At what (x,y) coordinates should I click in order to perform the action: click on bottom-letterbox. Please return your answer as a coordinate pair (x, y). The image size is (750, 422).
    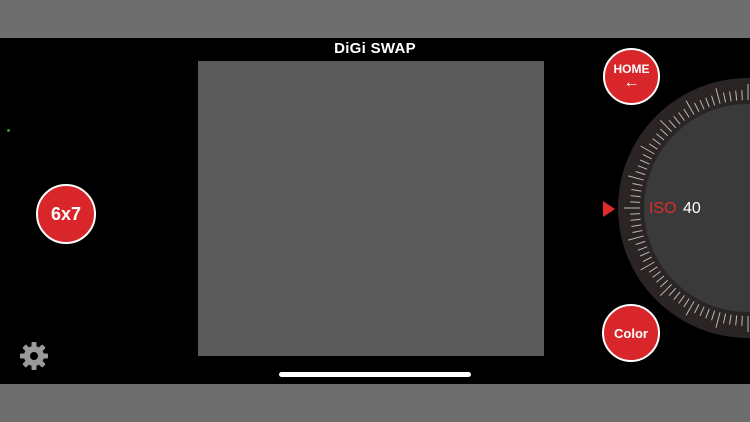
    Looking at the image, I should click on (375, 403).